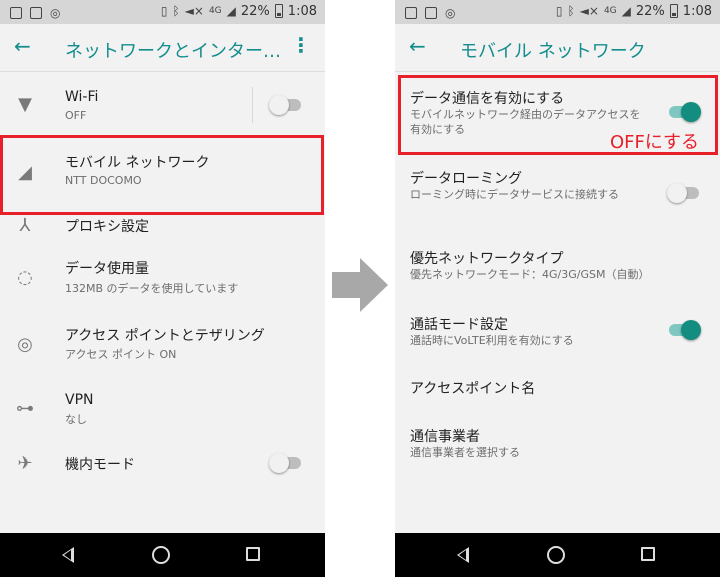  I want to click on vpn-key-icon: ⊶, so click(25, 408).